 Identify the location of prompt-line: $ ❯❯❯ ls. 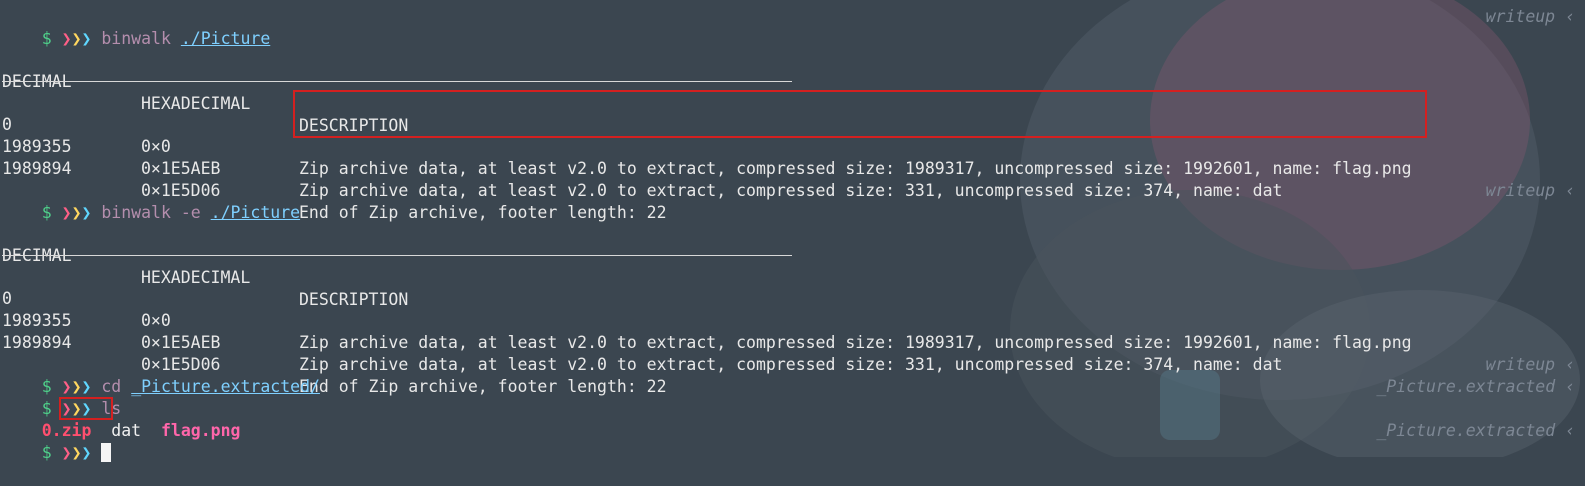
(81, 408).